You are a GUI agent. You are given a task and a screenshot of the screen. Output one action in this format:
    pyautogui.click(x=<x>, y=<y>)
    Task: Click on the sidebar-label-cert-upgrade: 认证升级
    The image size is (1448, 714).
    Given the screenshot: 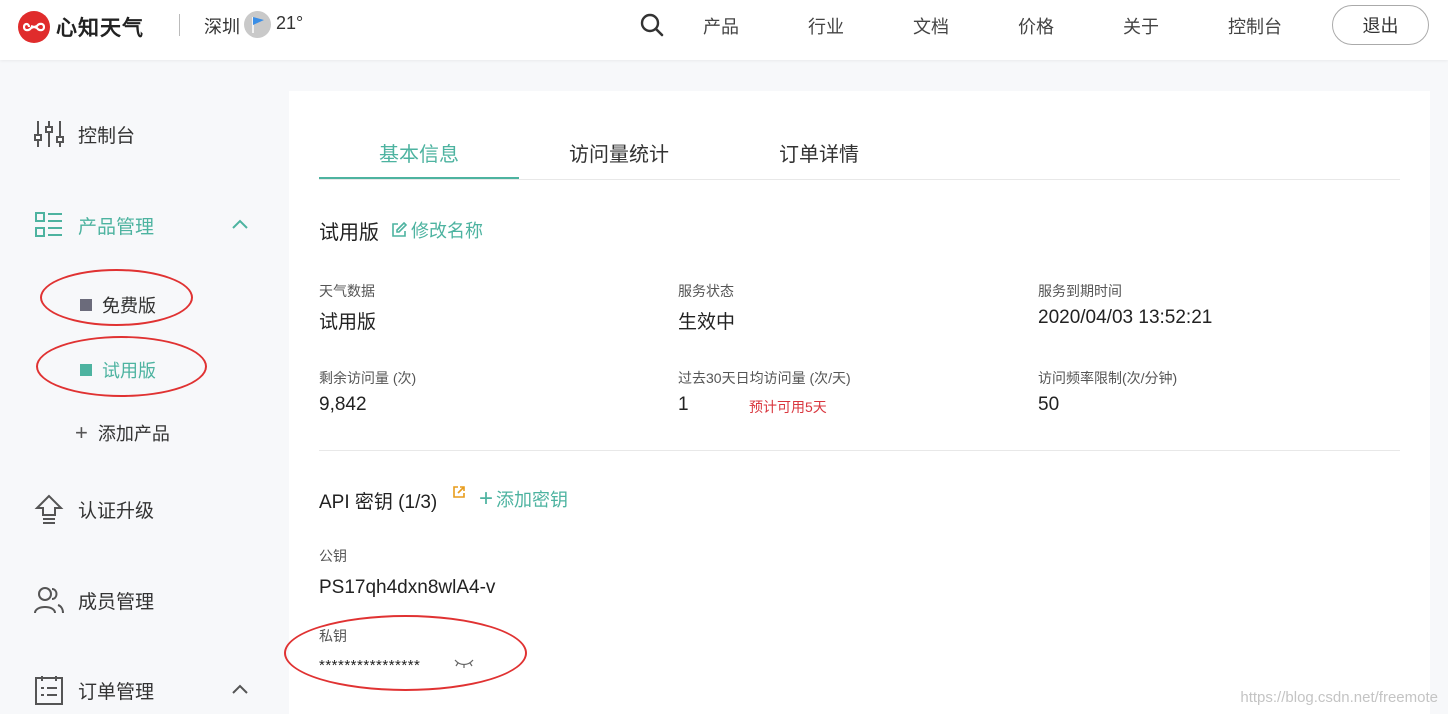 What is the action you would take?
    pyautogui.click(x=116, y=511)
    